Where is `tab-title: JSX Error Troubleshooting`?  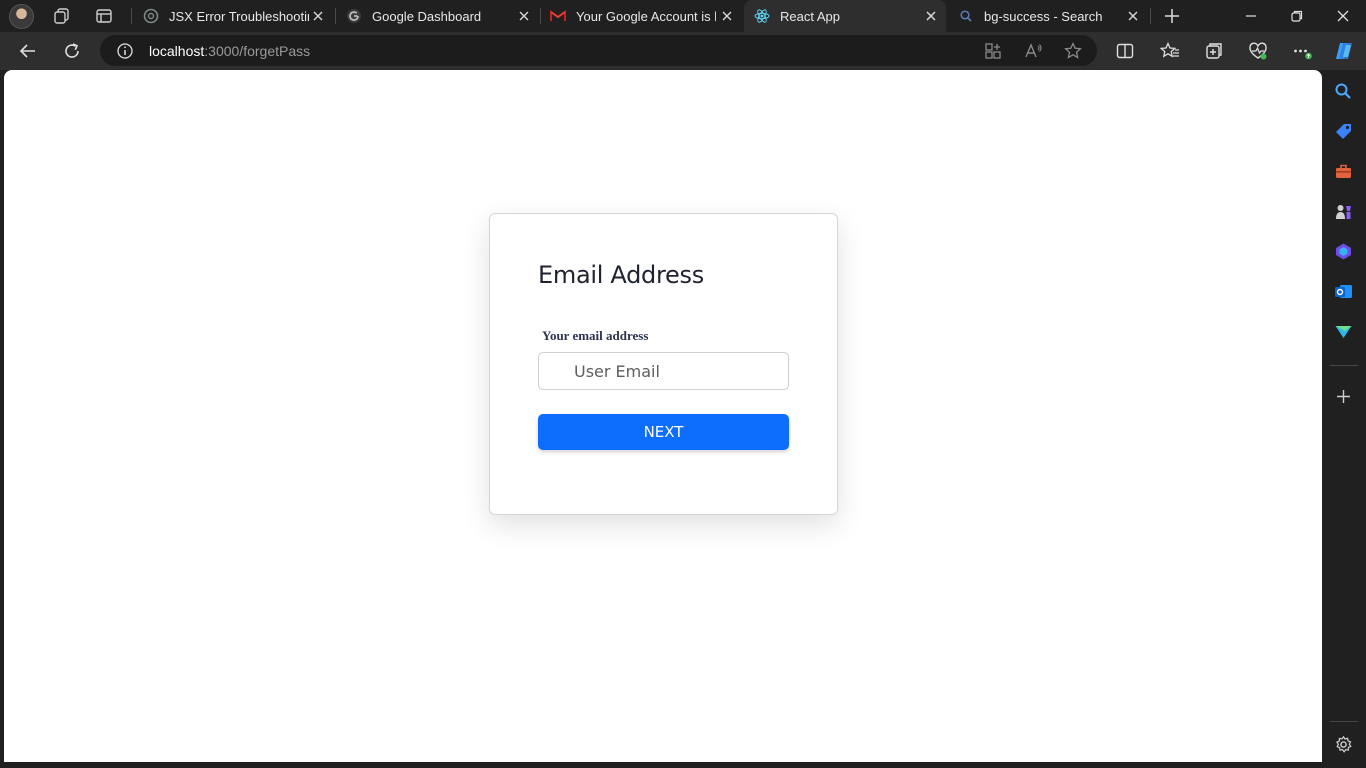 tab-title: JSX Error Troubleshooting is located at coordinates (239, 16).